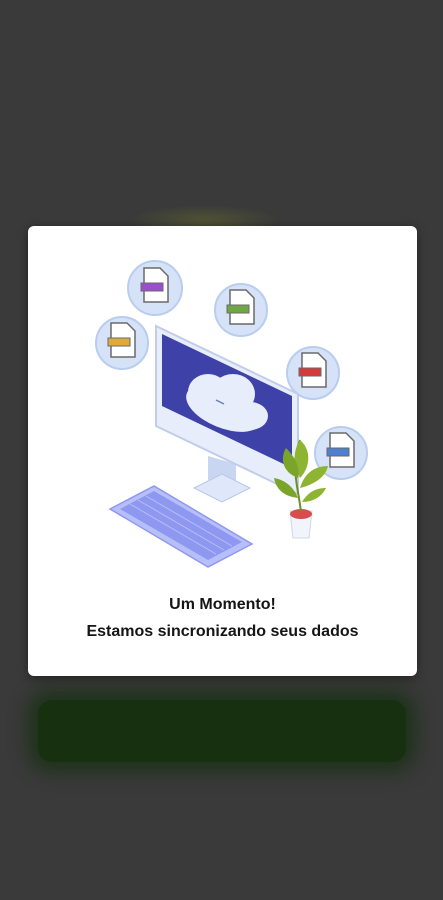  Describe the element at coordinates (227, 413) in the screenshot. I see `monitor-icon` at that location.